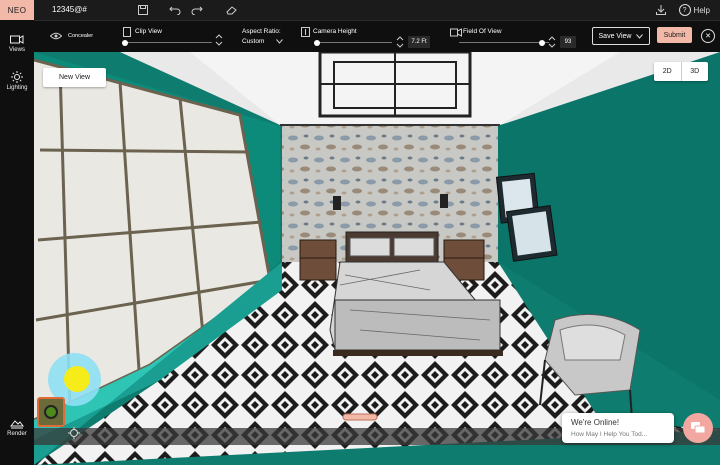  Describe the element at coordinates (127, 32) in the screenshot. I see `clip-view-icon` at that location.